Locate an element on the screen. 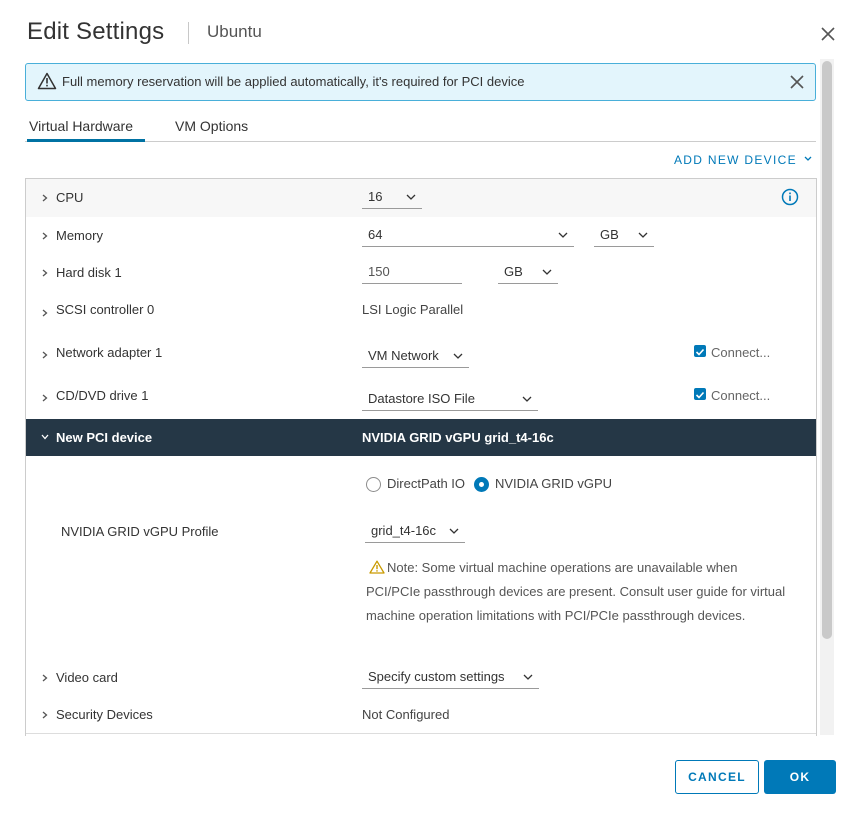 This screenshot has width=857, height=817. memory-unit-select: GB is located at coordinates (624, 236).